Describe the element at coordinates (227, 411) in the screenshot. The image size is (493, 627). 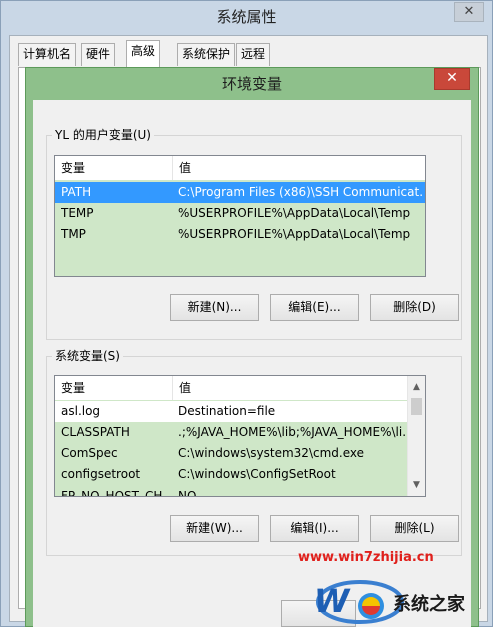
I see `variable-value: Destination=file` at that location.